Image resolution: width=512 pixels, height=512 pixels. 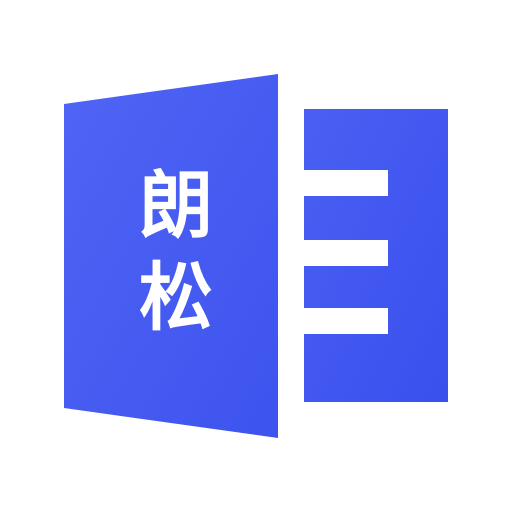 What do you see at coordinates (176, 298) in the screenshot?
I see `logo-char-2: 松` at bounding box center [176, 298].